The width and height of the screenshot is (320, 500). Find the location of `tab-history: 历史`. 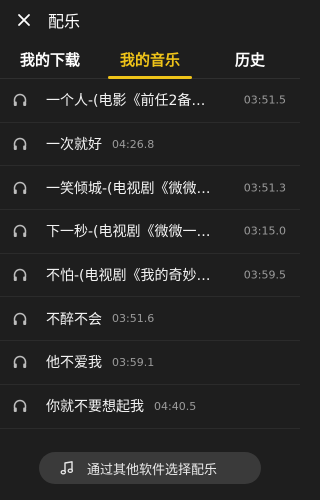

tab-history: 历史 is located at coordinates (250, 59).